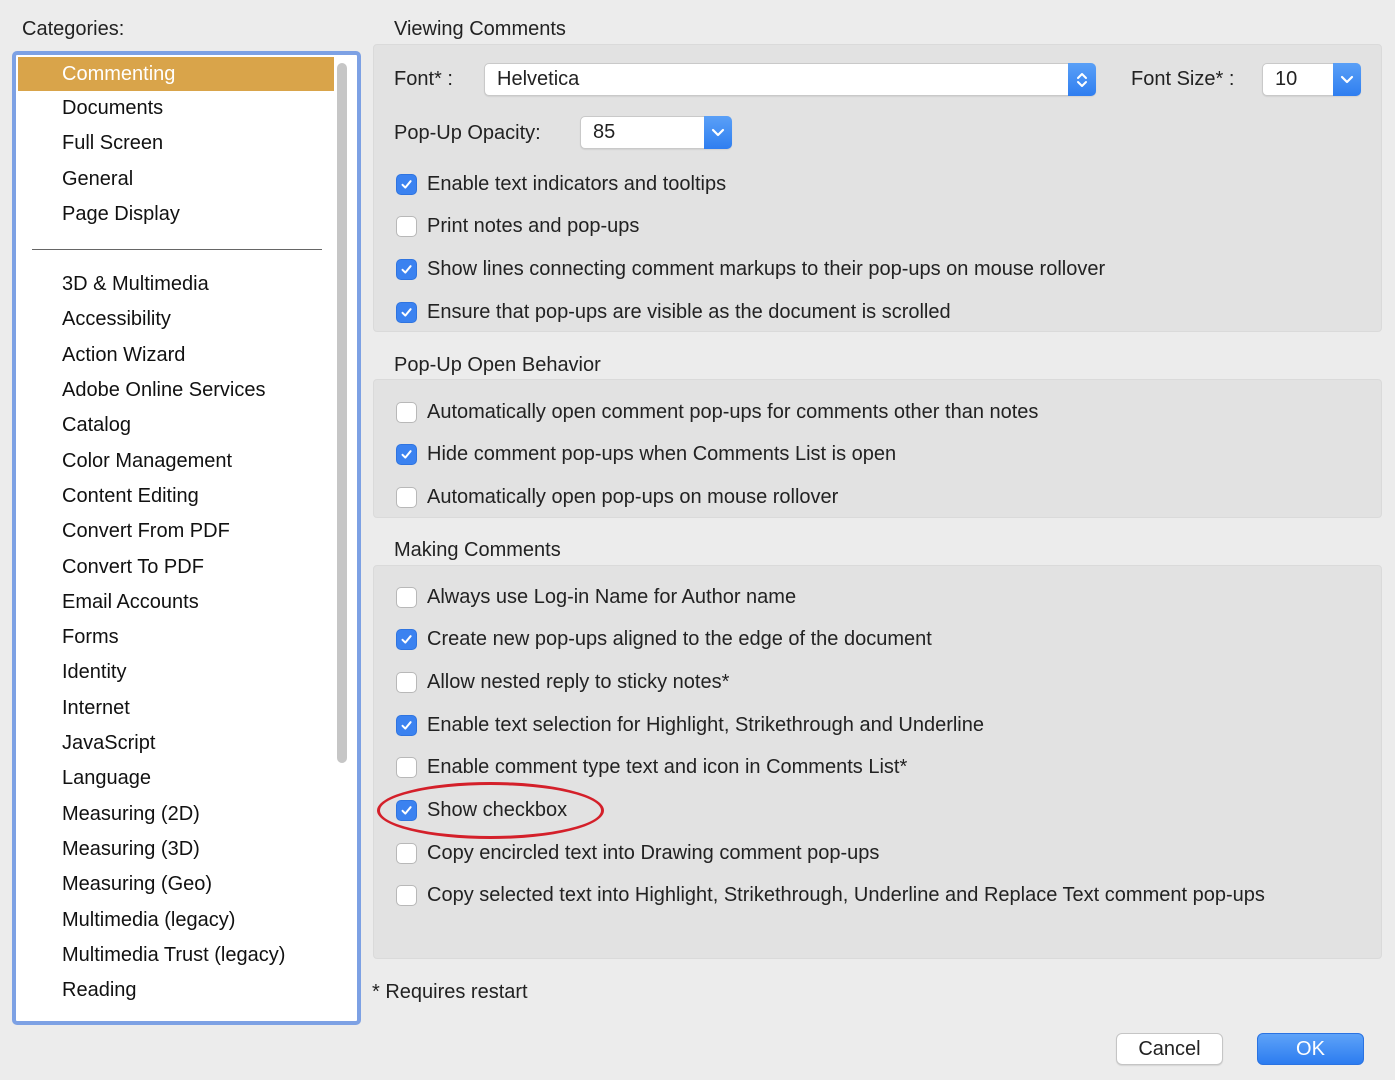 This screenshot has height=1080, width=1395. What do you see at coordinates (538, 79) in the screenshot?
I see `font-select-value: Helvetica` at bounding box center [538, 79].